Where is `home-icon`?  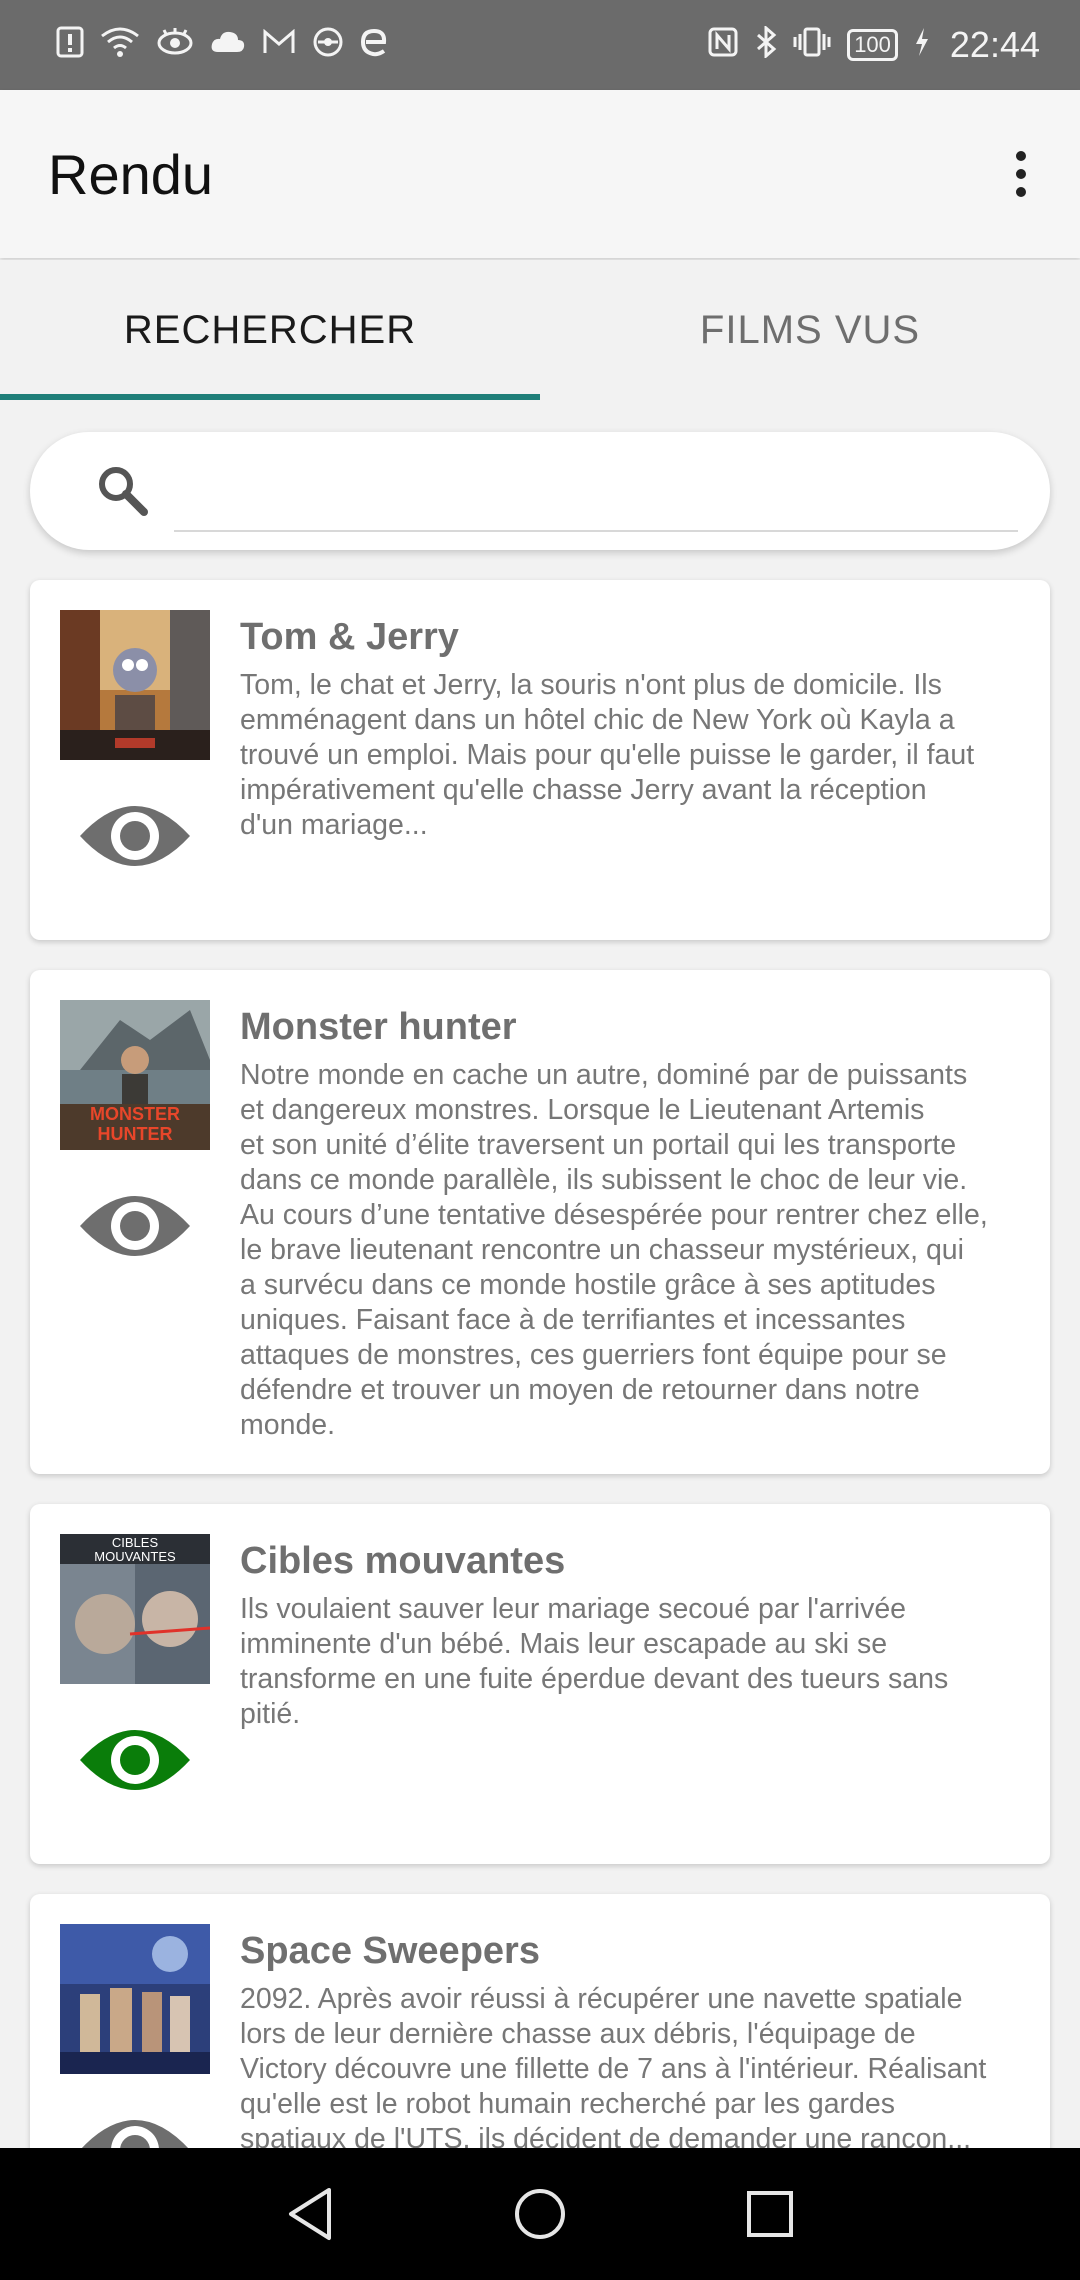
home-icon is located at coordinates (540, 2214).